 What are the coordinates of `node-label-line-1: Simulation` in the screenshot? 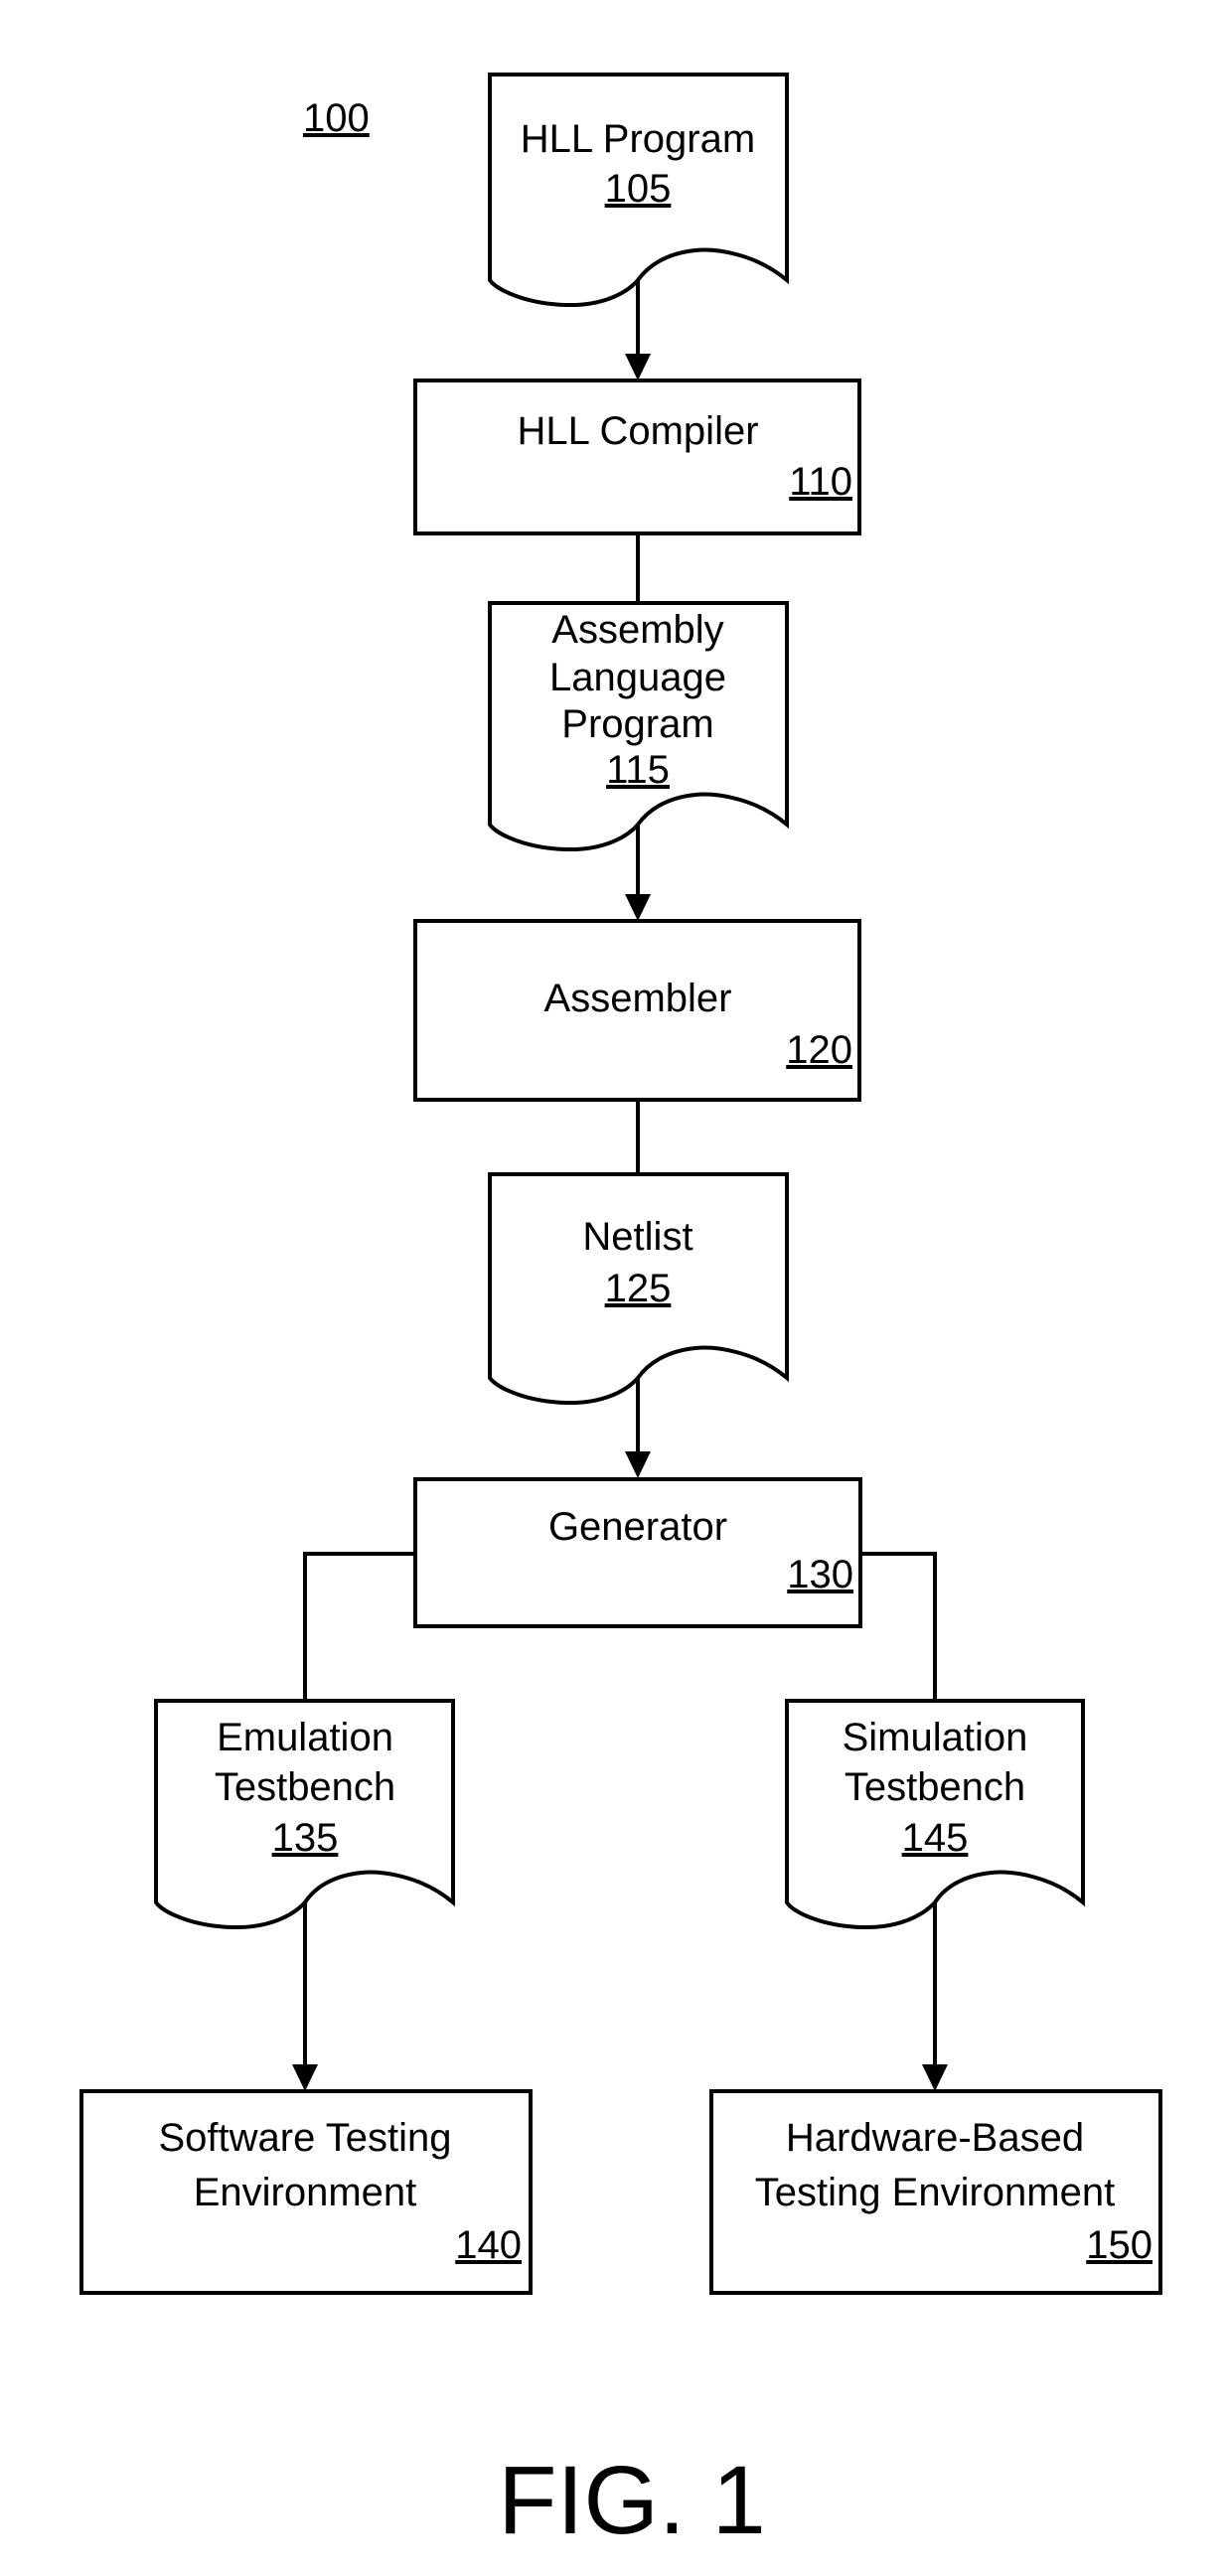 It's located at (935, 1737).